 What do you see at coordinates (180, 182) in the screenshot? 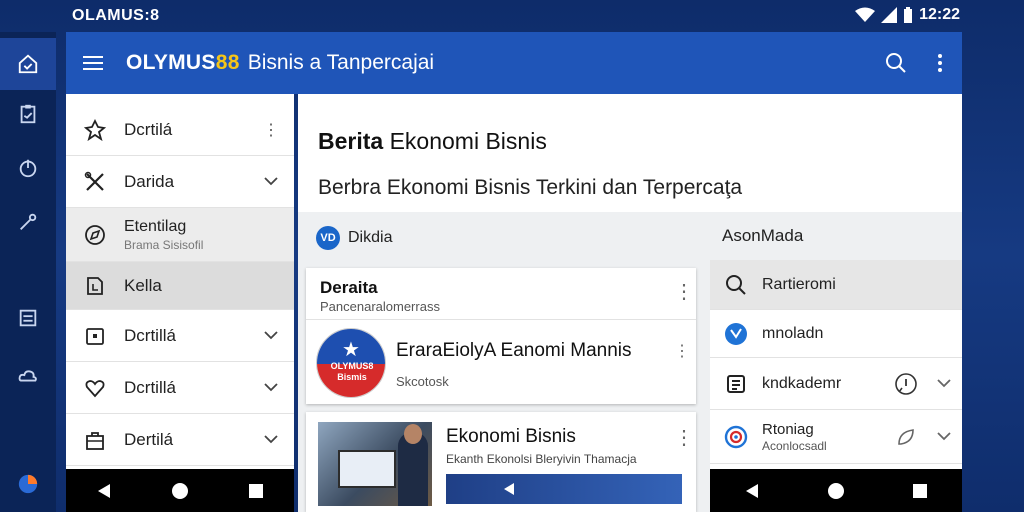
I see `nav-item-2: Darida` at bounding box center [180, 182].